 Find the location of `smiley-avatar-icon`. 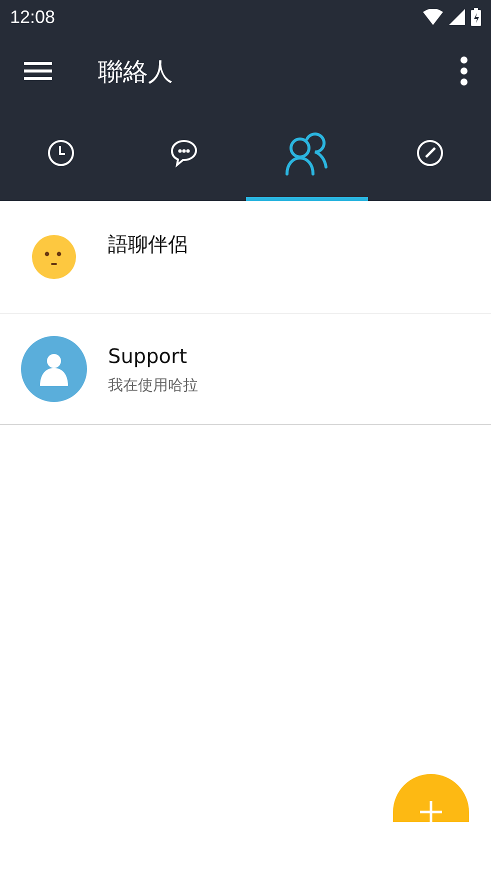

smiley-avatar-icon is located at coordinates (54, 257).